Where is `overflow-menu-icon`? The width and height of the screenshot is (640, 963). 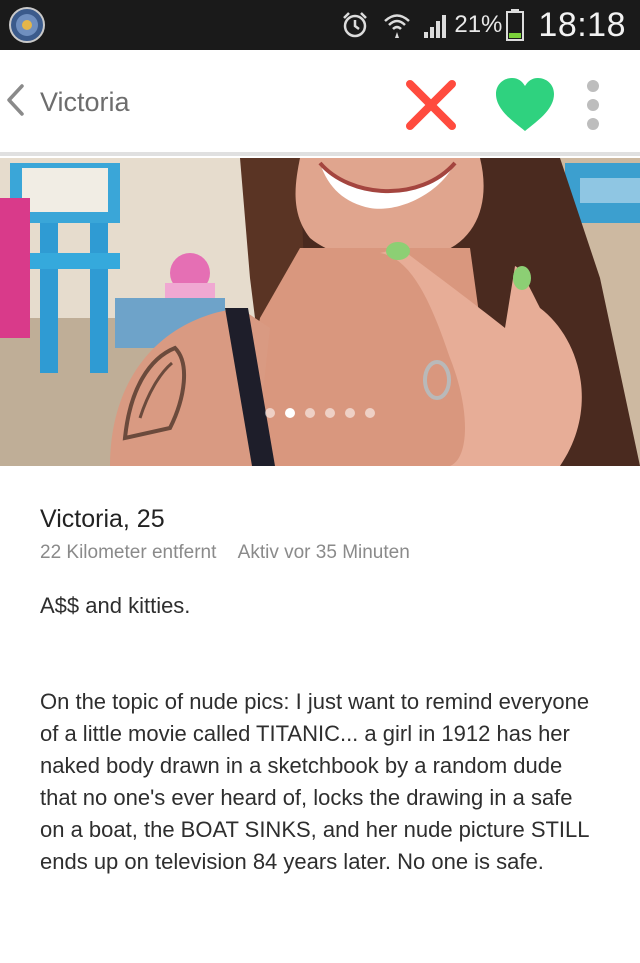 overflow-menu-icon is located at coordinates (593, 105).